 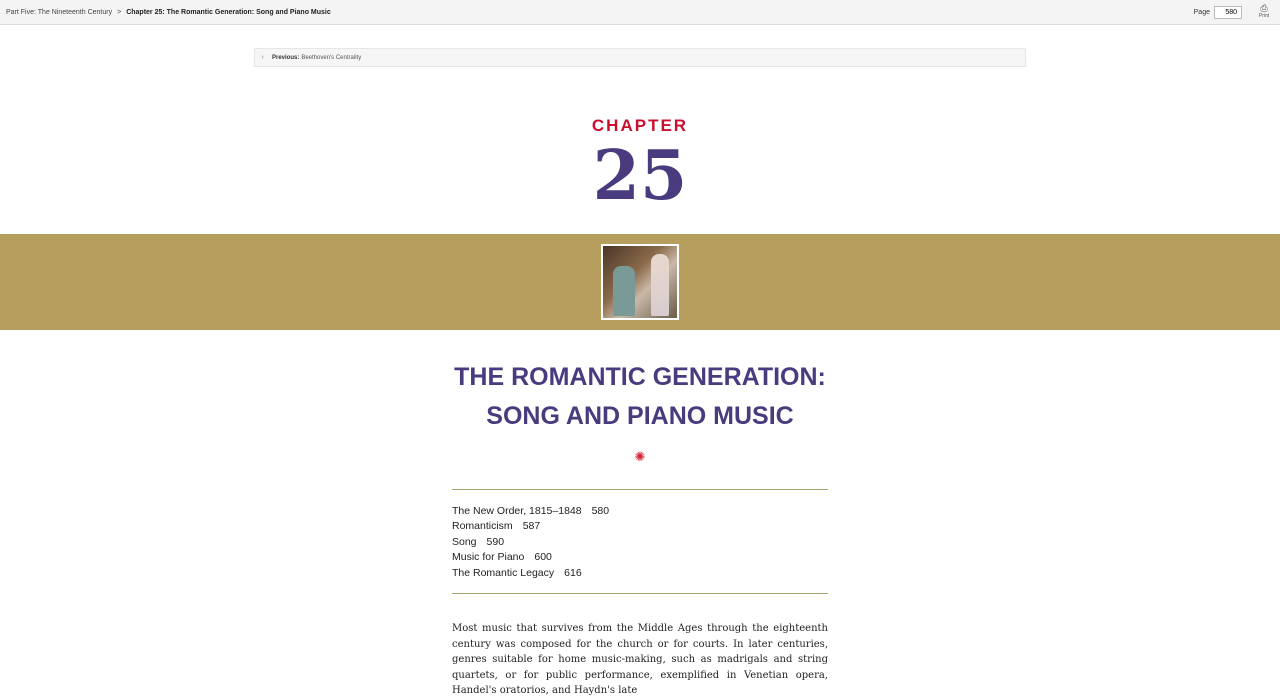 What do you see at coordinates (1264, 16) in the screenshot?
I see `print-label: Print` at bounding box center [1264, 16].